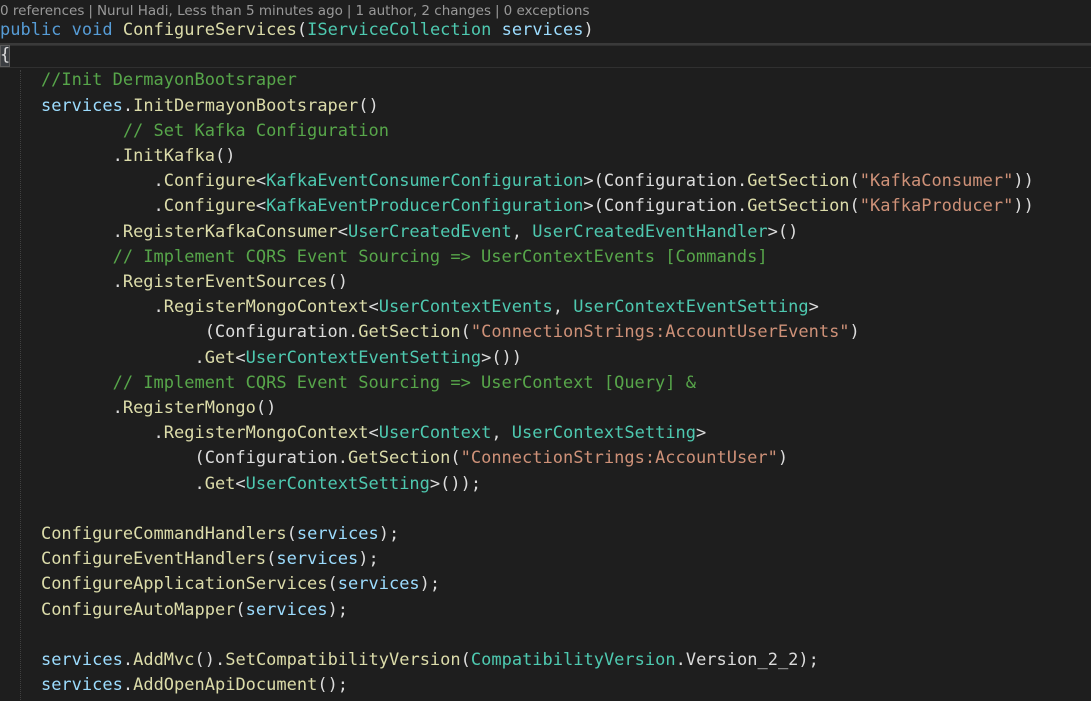  I want to click on code-line: // Set Kafka Configuration, so click(194, 131).